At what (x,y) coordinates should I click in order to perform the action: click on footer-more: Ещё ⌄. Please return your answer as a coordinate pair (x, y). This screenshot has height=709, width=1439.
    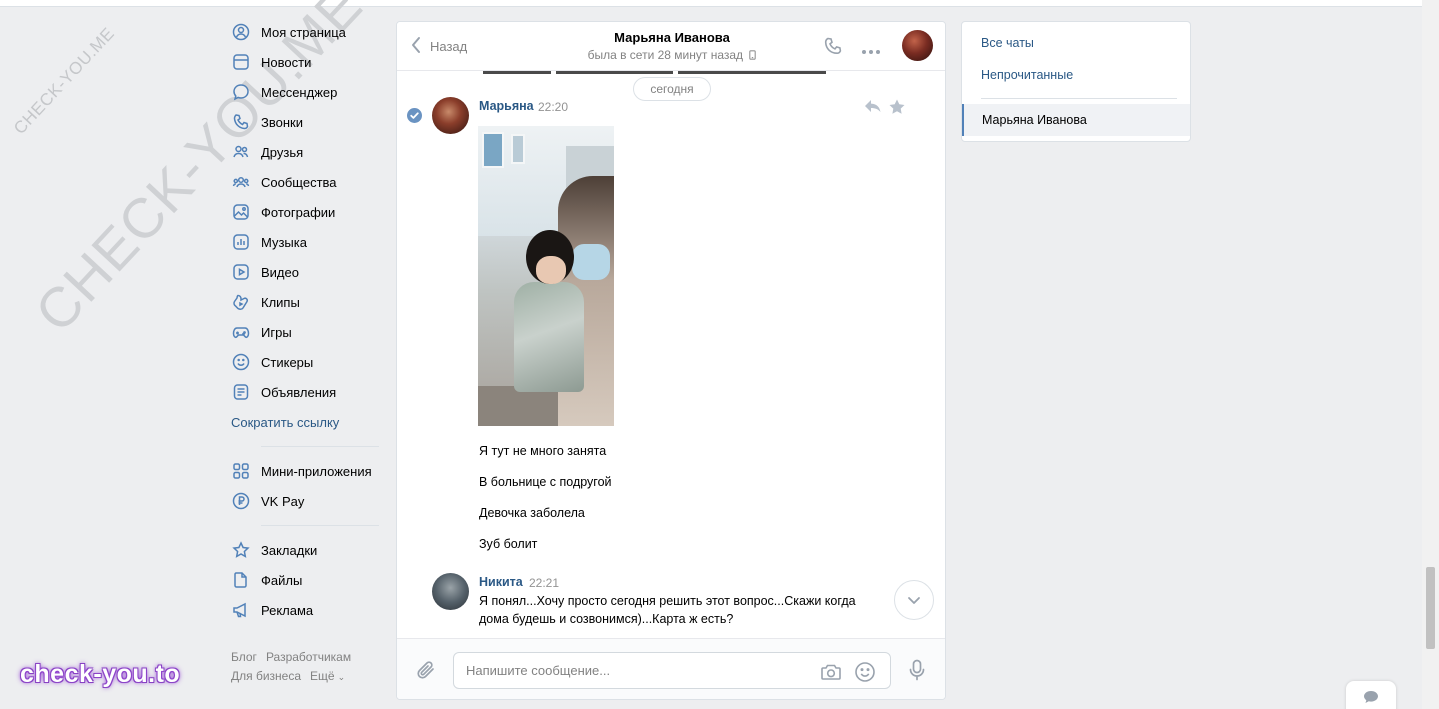
    Looking at the image, I should click on (332, 676).